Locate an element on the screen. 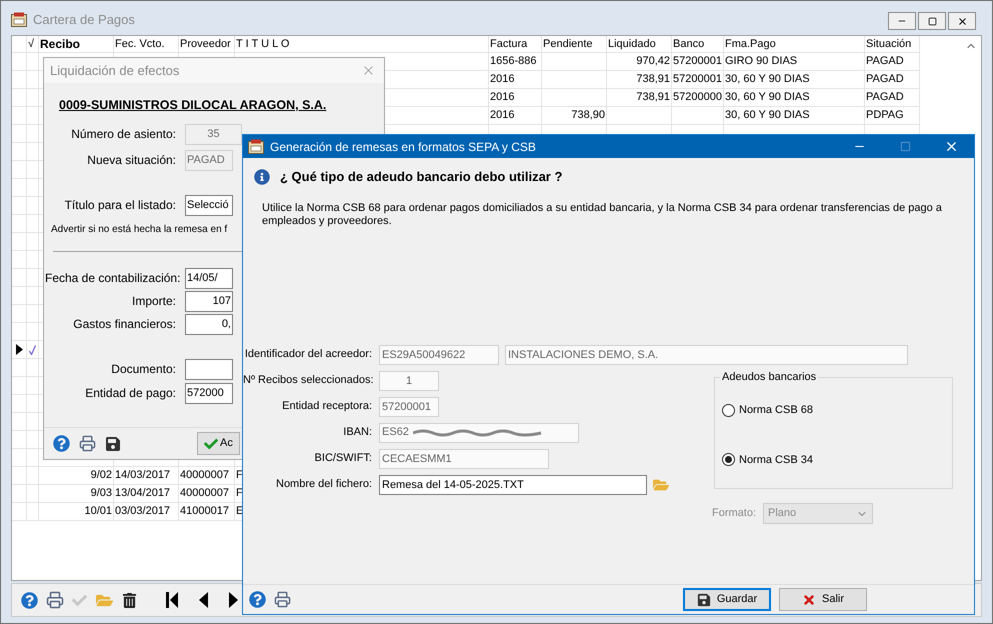  field-label: BIC/SWIFT: is located at coordinates (343, 458).